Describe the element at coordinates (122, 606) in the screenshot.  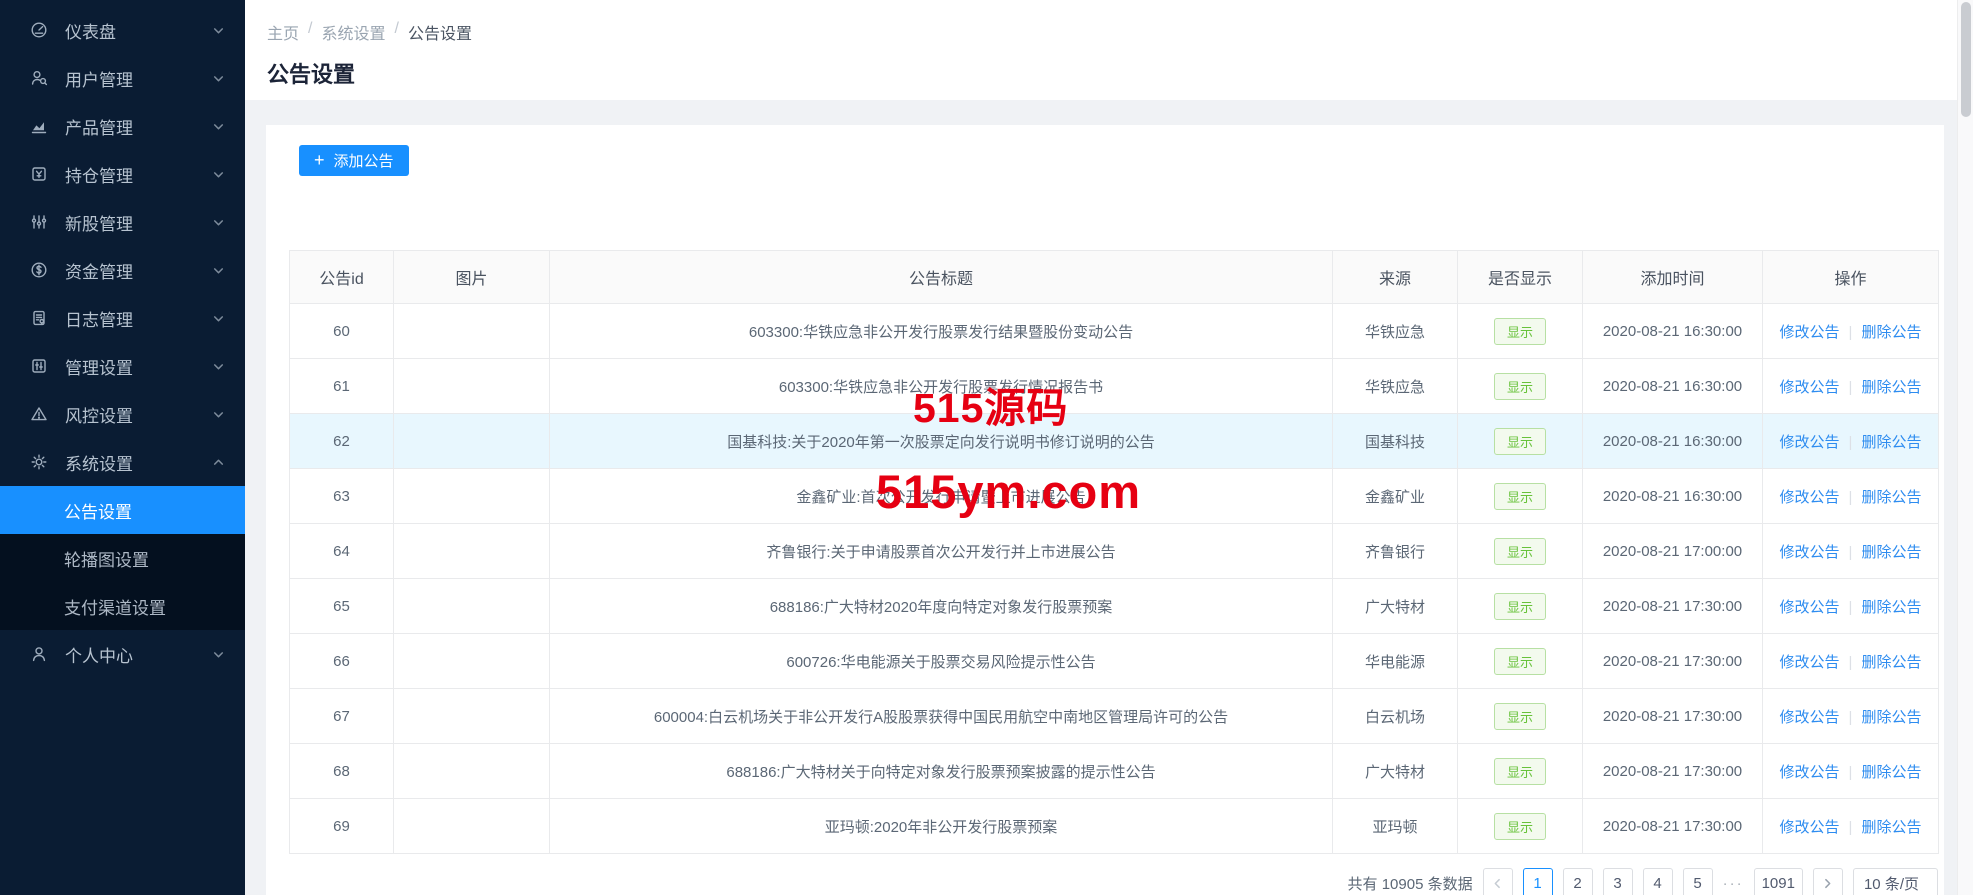
I see `sidebar-subitem-2: 支付渠道设置` at that location.